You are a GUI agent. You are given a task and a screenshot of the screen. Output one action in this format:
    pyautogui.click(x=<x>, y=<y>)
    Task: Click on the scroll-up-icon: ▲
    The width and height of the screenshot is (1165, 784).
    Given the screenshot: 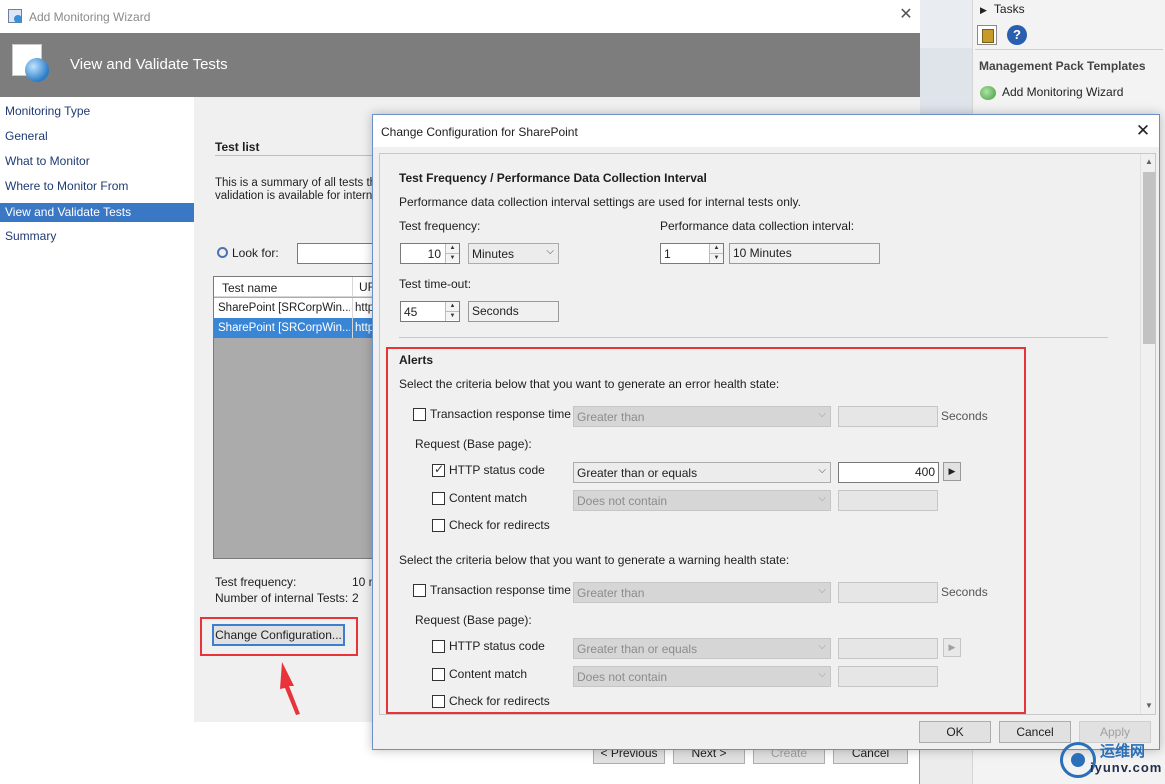 What is the action you would take?
    pyautogui.click(x=1148, y=162)
    